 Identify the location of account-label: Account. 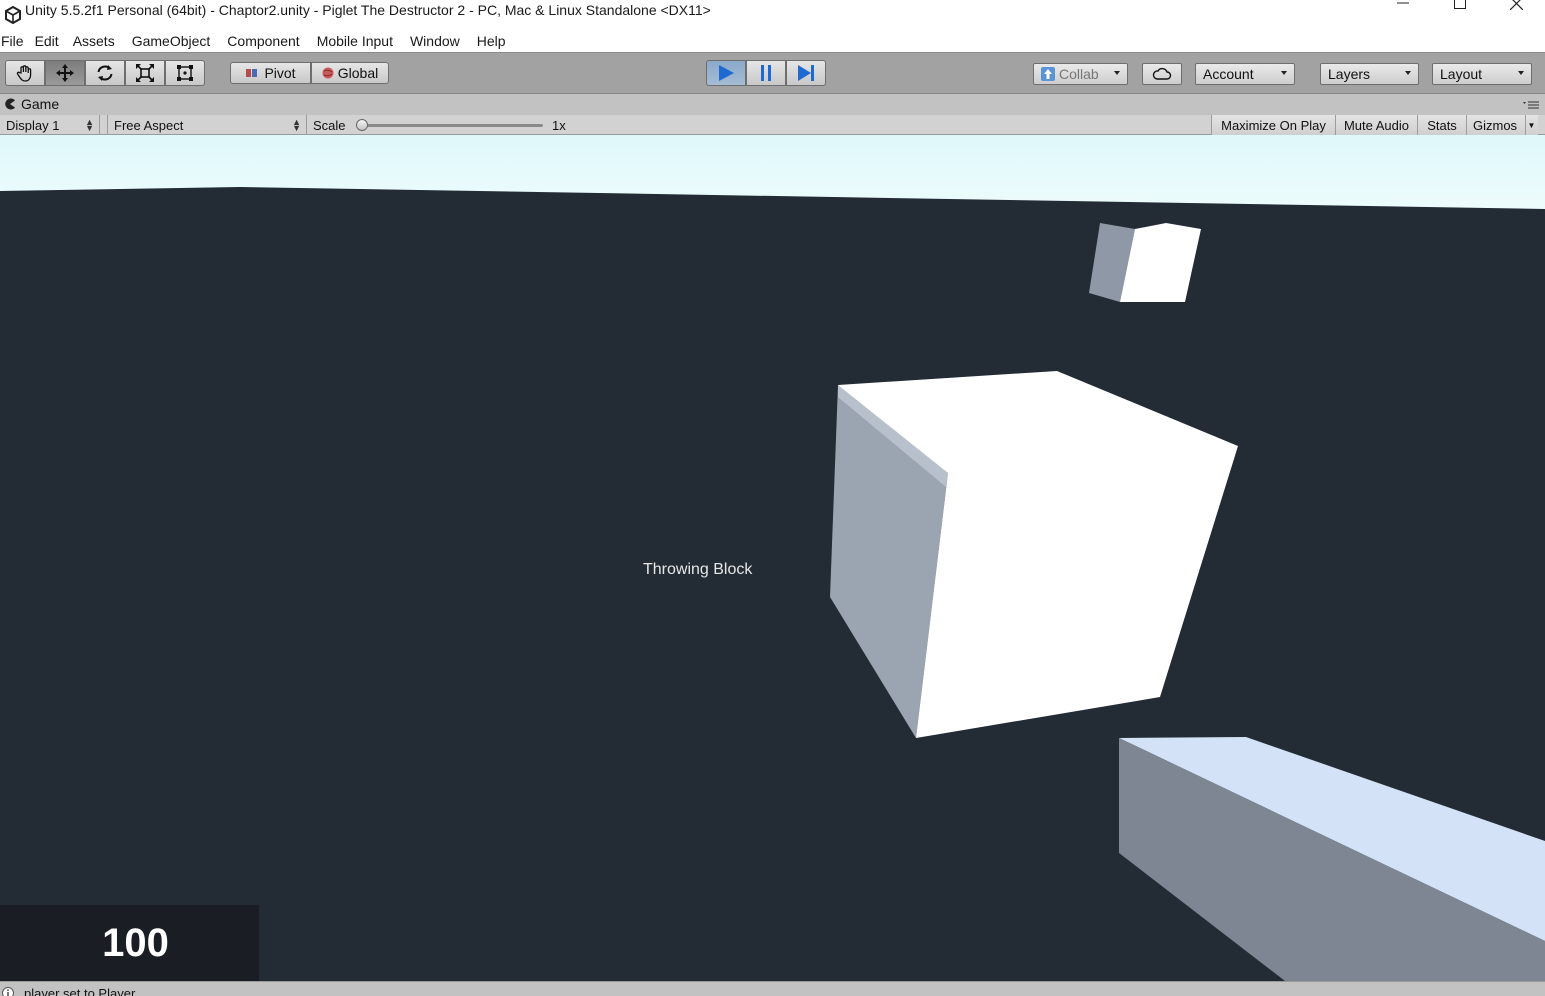
(1228, 74).